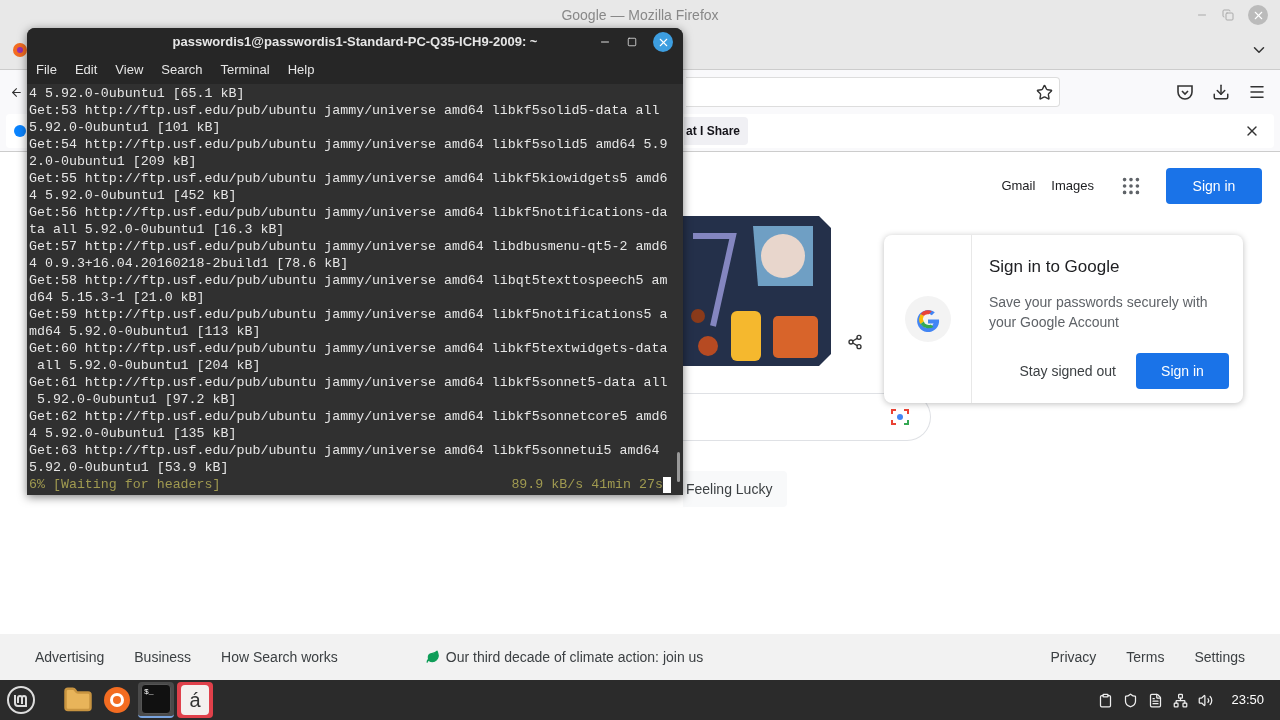 This screenshot has width=1280, height=720. Describe the element at coordinates (157, 229) in the screenshot. I see `terminal-line: ta all 5.92.0-0ubuntu1 [16.3 kB]` at that location.